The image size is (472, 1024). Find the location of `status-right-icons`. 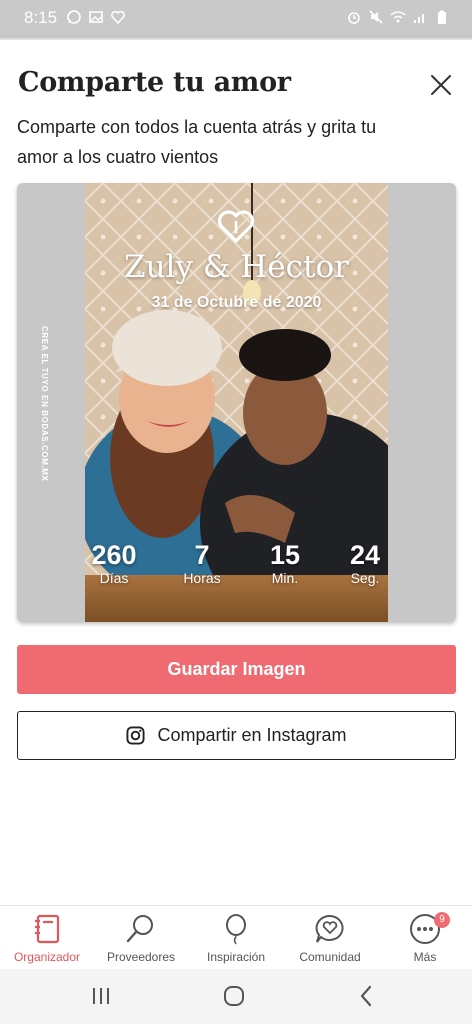

status-right-icons is located at coordinates (398, 17).